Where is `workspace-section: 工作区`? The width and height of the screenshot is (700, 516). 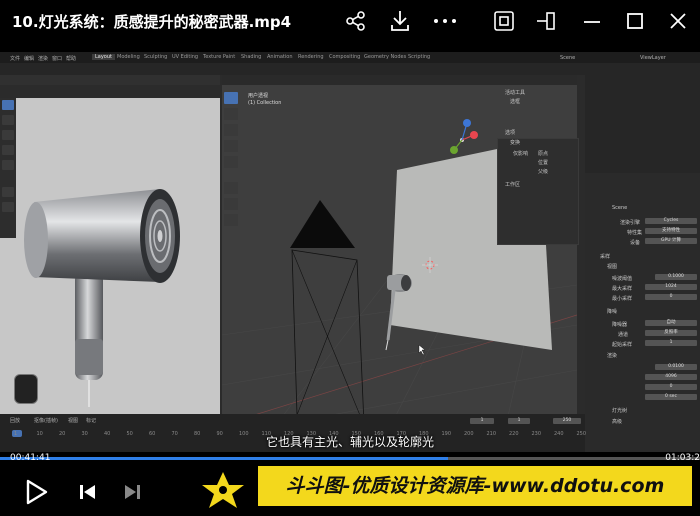
workspace-section: 工作区 is located at coordinates (512, 184).